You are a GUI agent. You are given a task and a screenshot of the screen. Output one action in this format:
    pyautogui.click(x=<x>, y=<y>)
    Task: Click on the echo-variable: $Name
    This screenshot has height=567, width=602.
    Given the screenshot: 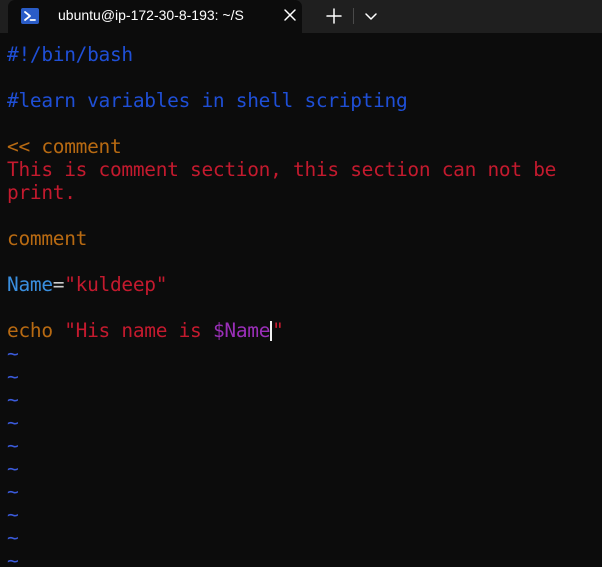 What is the action you would take?
    pyautogui.click(x=241, y=330)
    